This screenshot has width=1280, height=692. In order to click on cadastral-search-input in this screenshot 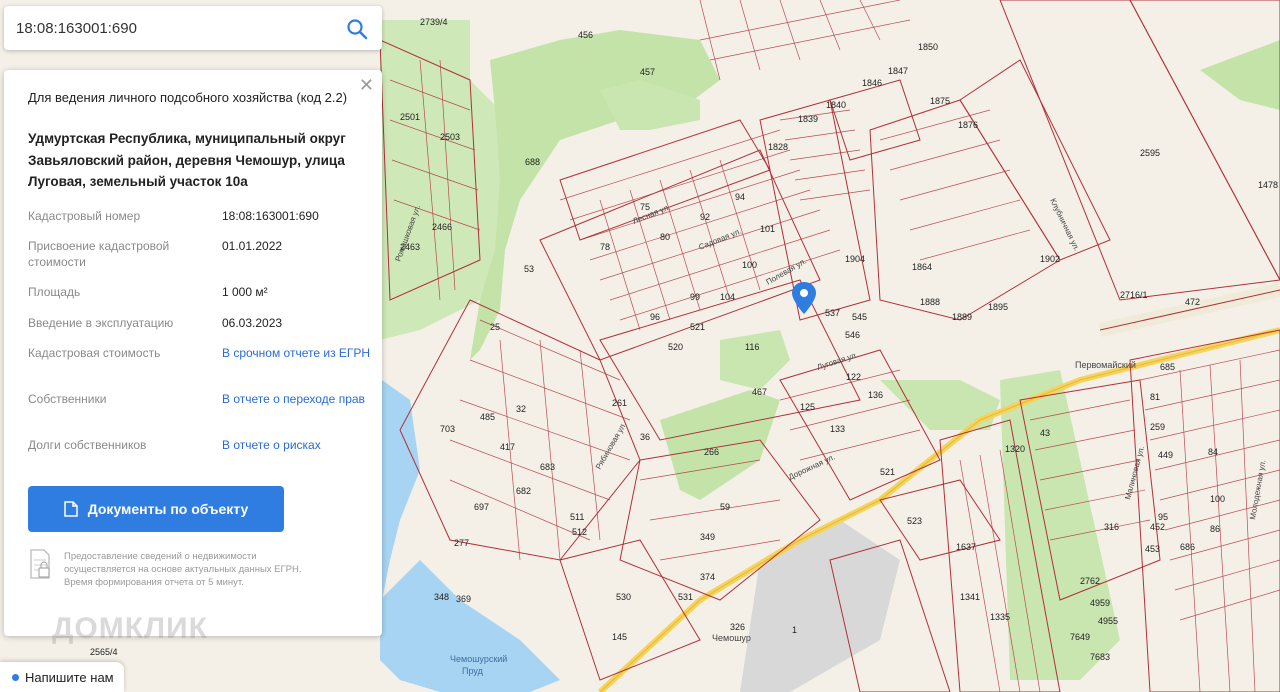, I will do `click(176, 28)`.